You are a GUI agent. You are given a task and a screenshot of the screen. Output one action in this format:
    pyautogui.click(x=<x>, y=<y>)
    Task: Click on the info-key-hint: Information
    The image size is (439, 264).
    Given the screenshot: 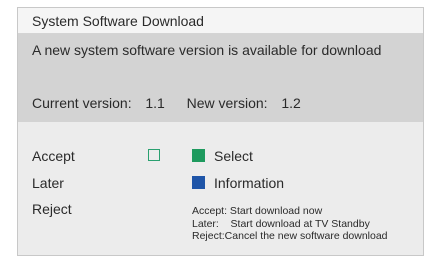 What is the action you would take?
    pyautogui.click(x=238, y=183)
    